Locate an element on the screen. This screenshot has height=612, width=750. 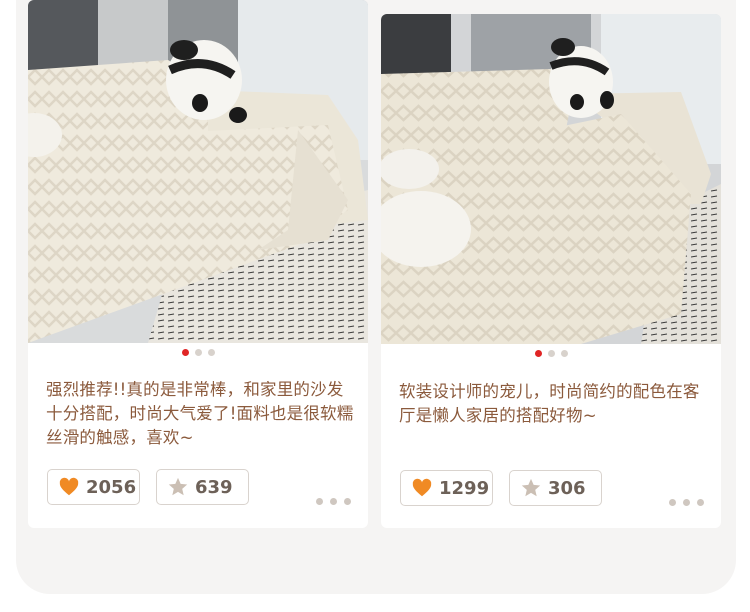
like-button: 1299 is located at coordinates (446, 488).